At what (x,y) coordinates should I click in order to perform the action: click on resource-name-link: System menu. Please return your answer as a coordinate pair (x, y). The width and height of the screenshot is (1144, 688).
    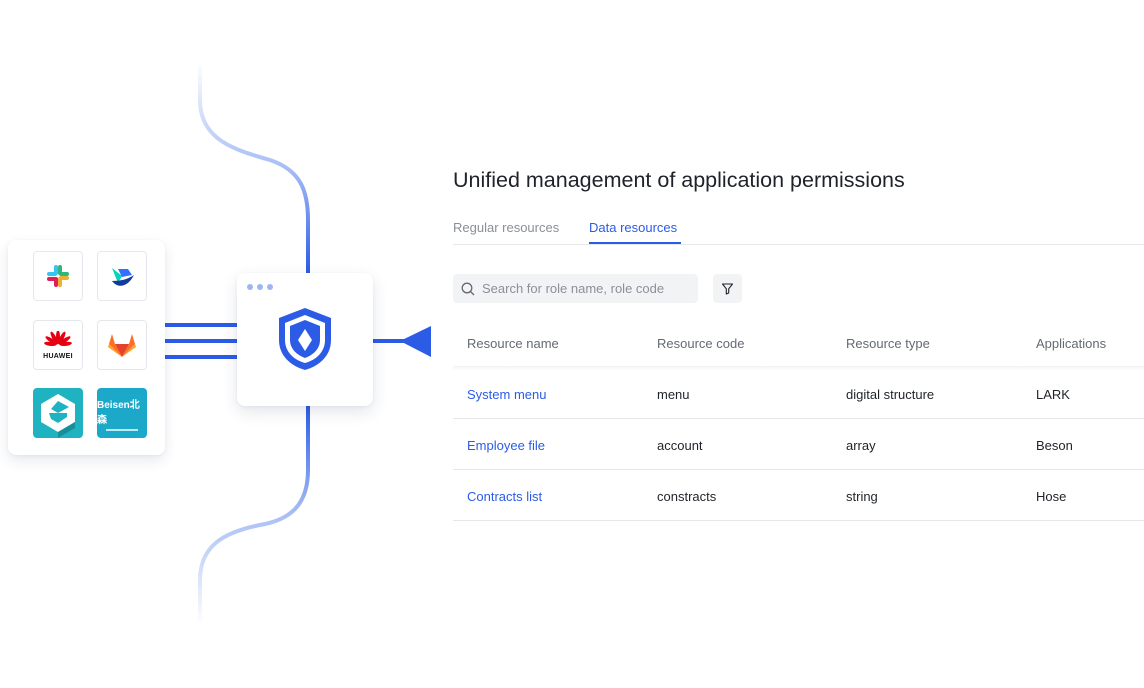
    Looking at the image, I should click on (506, 394).